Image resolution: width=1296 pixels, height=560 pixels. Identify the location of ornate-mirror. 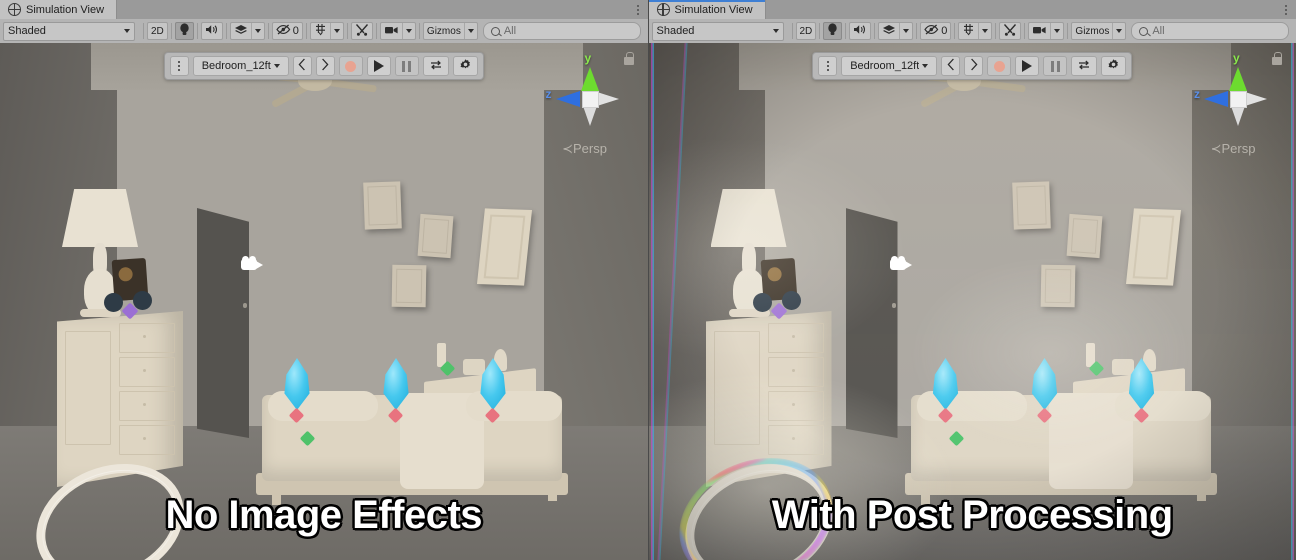
(1153, 247).